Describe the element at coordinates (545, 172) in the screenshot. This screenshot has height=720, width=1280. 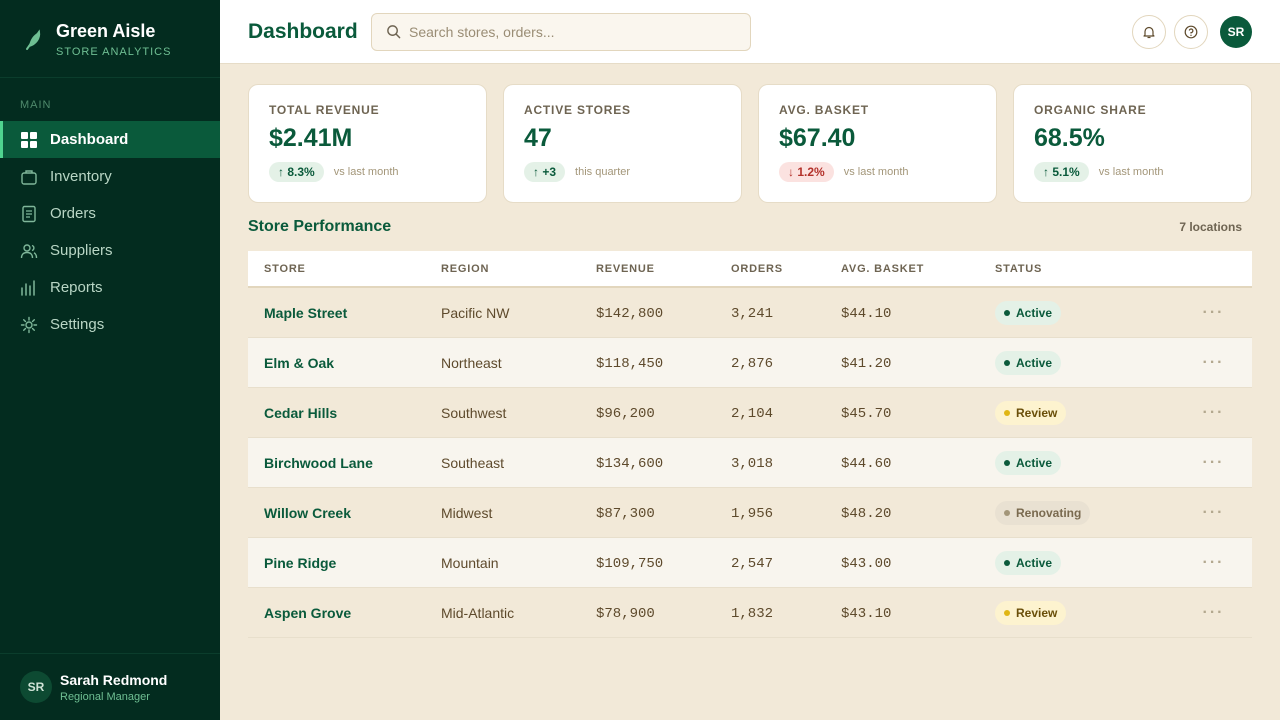
I see `kpi-delta-badge: ↑ +3` at that location.